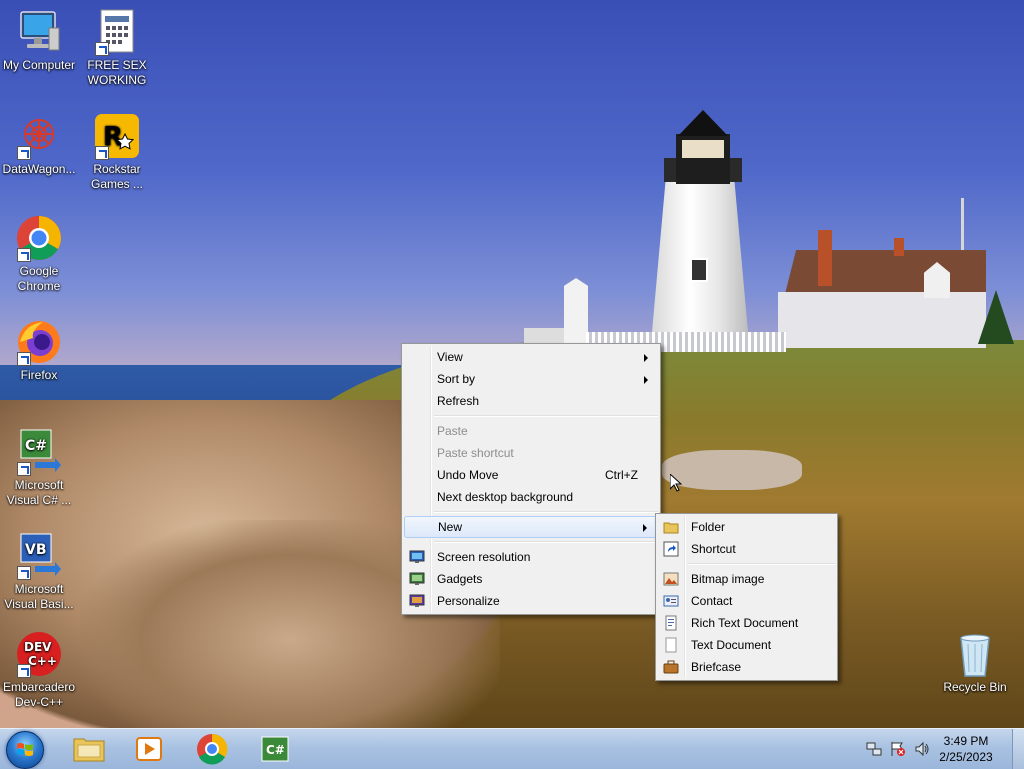 The height and width of the screenshot is (769, 1024). I want to click on mouse-cursor-icon, so click(676, 483).